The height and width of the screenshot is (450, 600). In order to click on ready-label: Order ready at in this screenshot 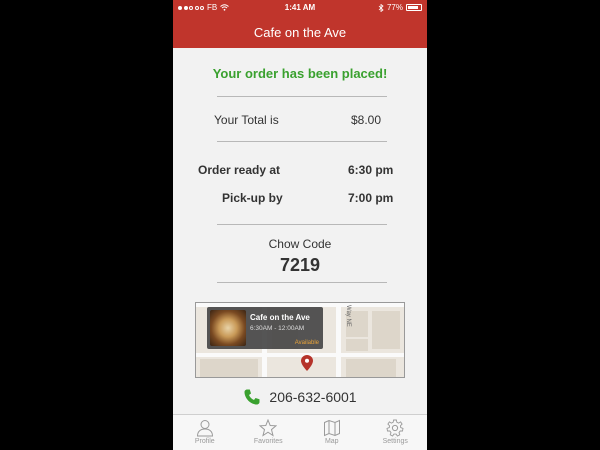, I will do `click(239, 170)`.